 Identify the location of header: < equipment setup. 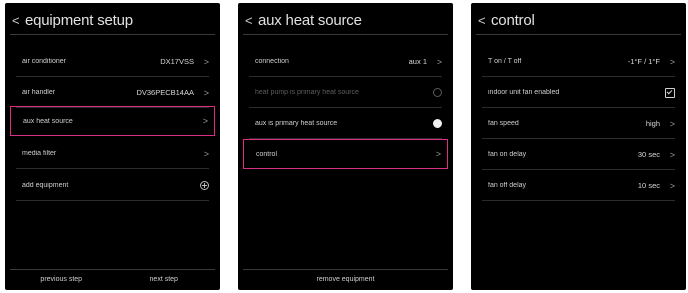
(113, 20).